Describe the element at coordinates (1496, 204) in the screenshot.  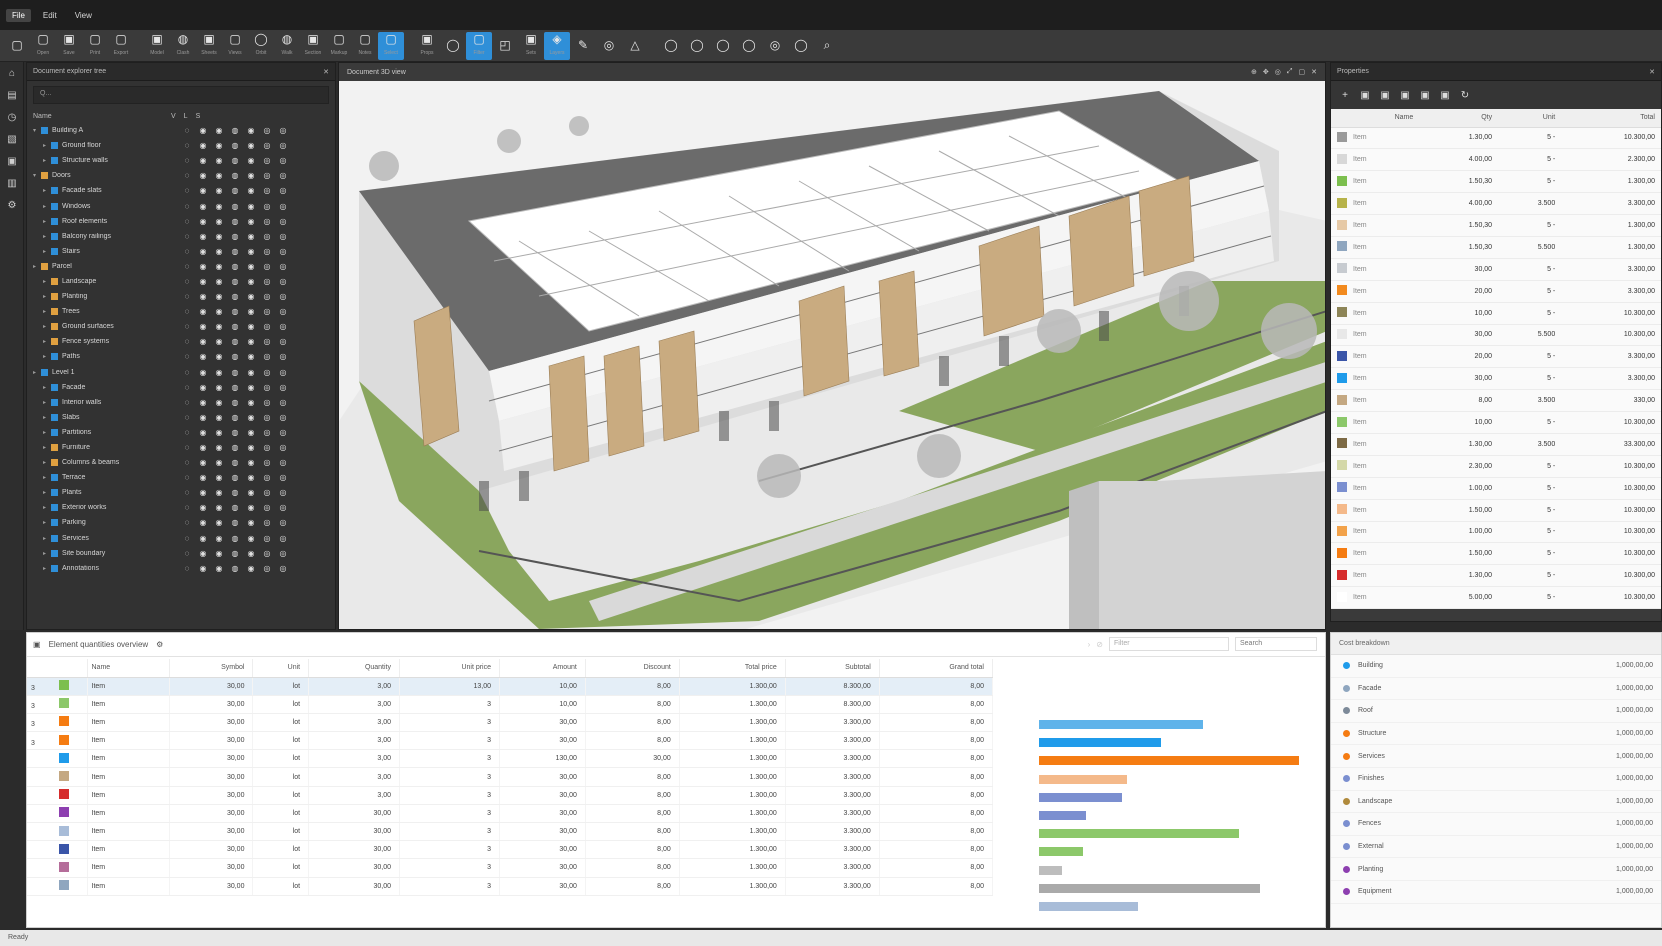
I see `properties-row: Item 4.00,00 3.500 3.300,00` at that location.